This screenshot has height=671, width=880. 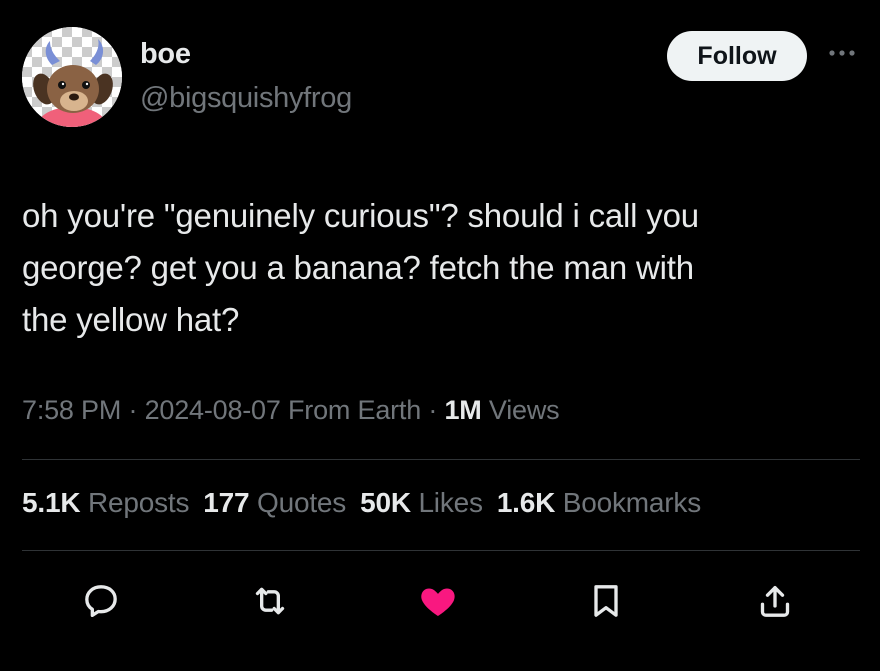 I want to click on reposts-stat: 5.1K Reposts, so click(x=105, y=503).